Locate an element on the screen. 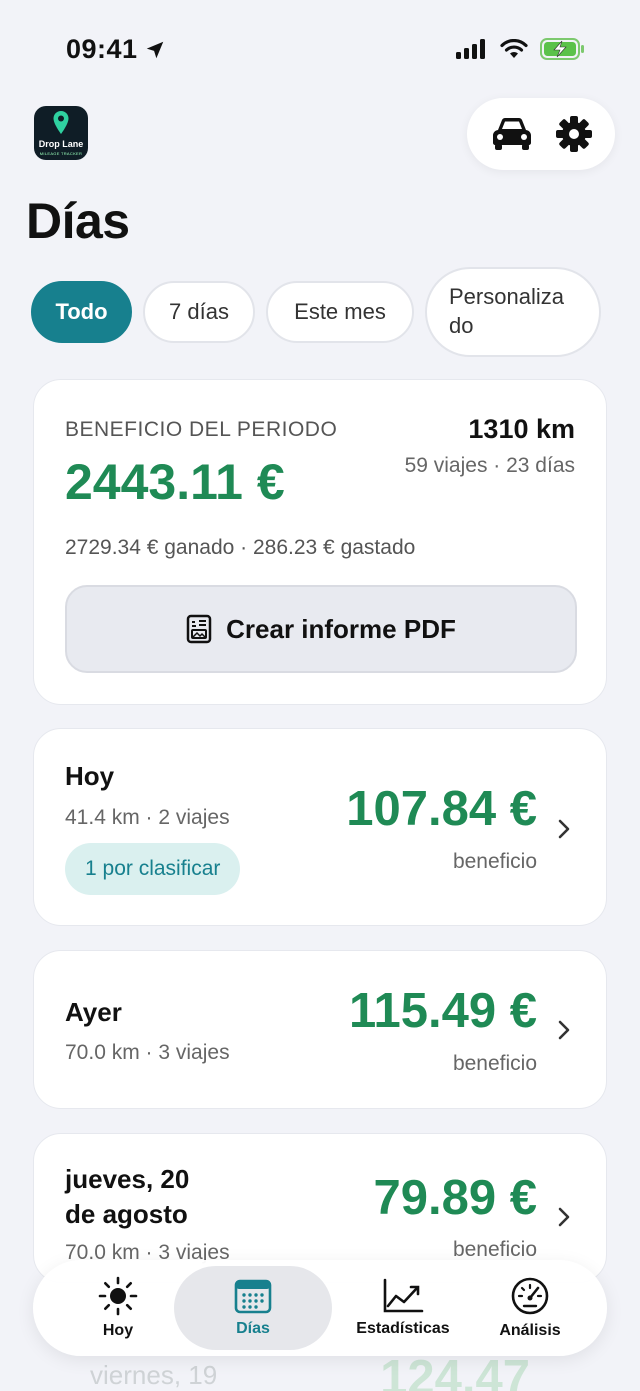  create-pdf-report-label: Crear informe PDF is located at coordinates (341, 628).